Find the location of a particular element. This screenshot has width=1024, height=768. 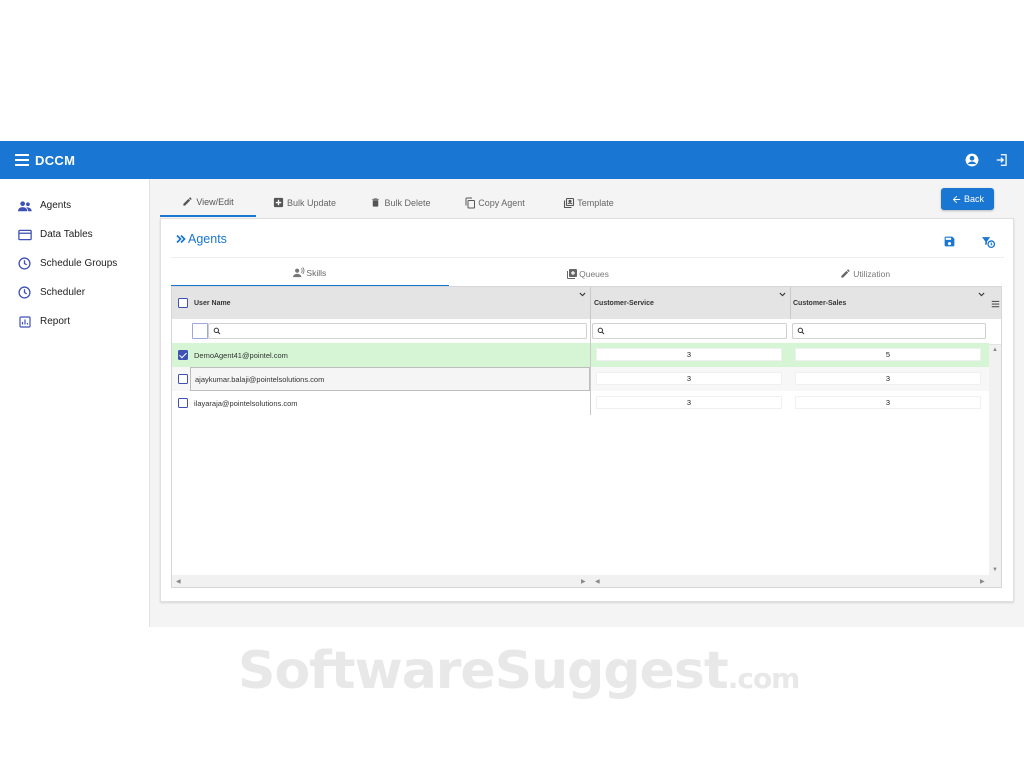

column-header-customer-service: Customer-Service is located at coordinates (692, 303).